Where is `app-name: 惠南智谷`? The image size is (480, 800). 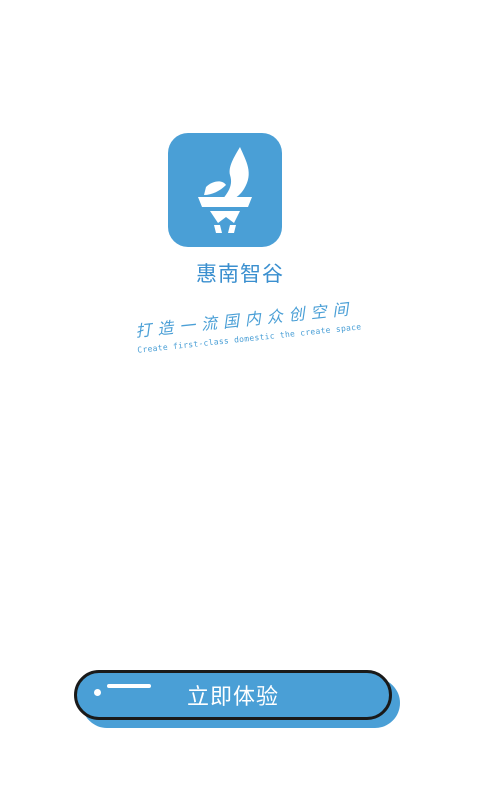
app-name: 惠南智谷 is located at coordinates (240, 274).